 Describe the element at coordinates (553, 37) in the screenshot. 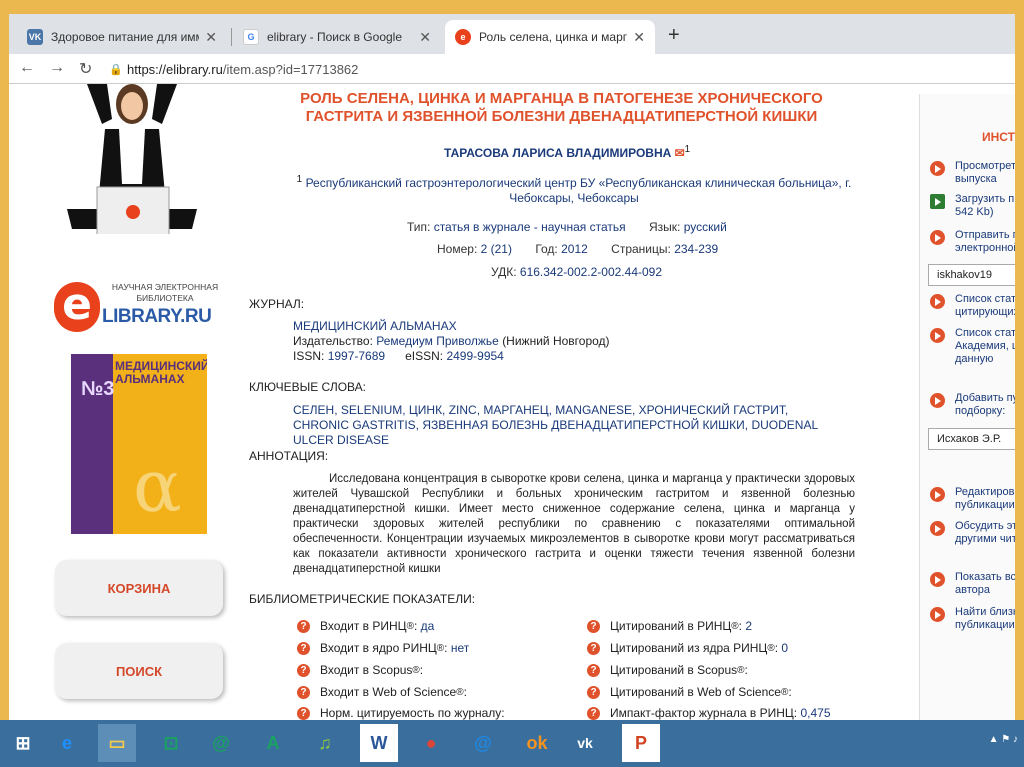

I see `tab-title: Роль селена, цинка и марганца` at that location.